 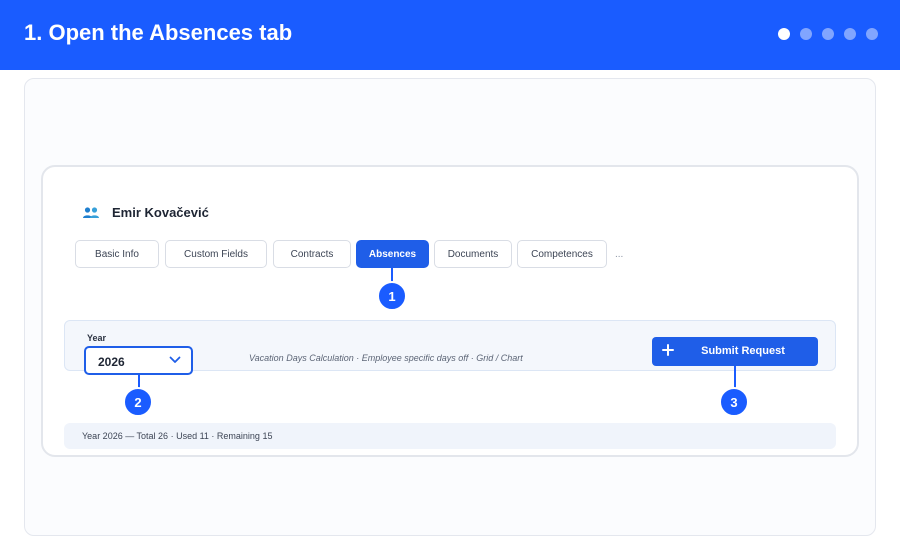 I want to click on year-select: 2026, so click(x=138, y=360).